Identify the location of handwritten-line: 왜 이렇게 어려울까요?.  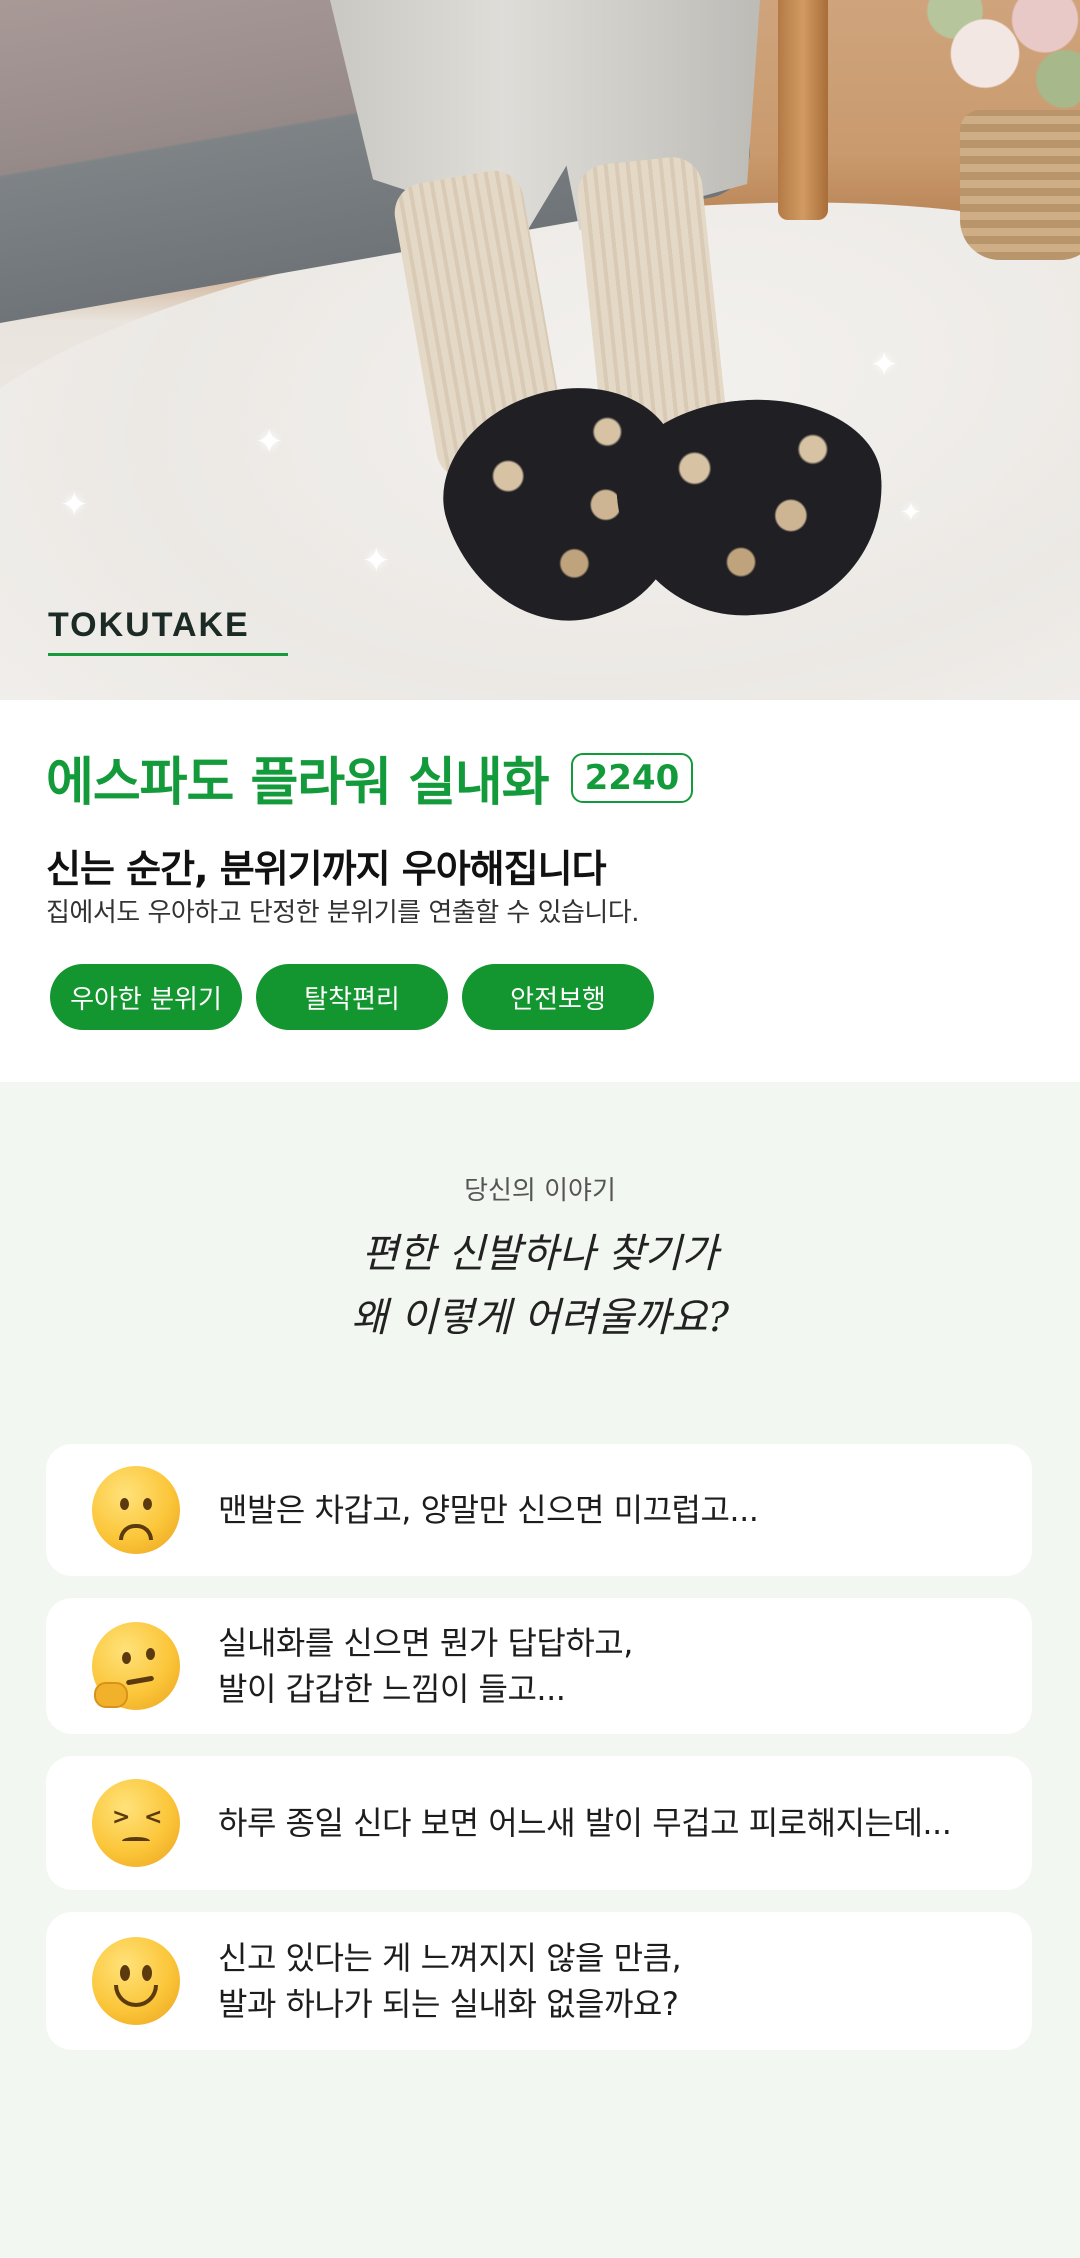
(540, 1318).